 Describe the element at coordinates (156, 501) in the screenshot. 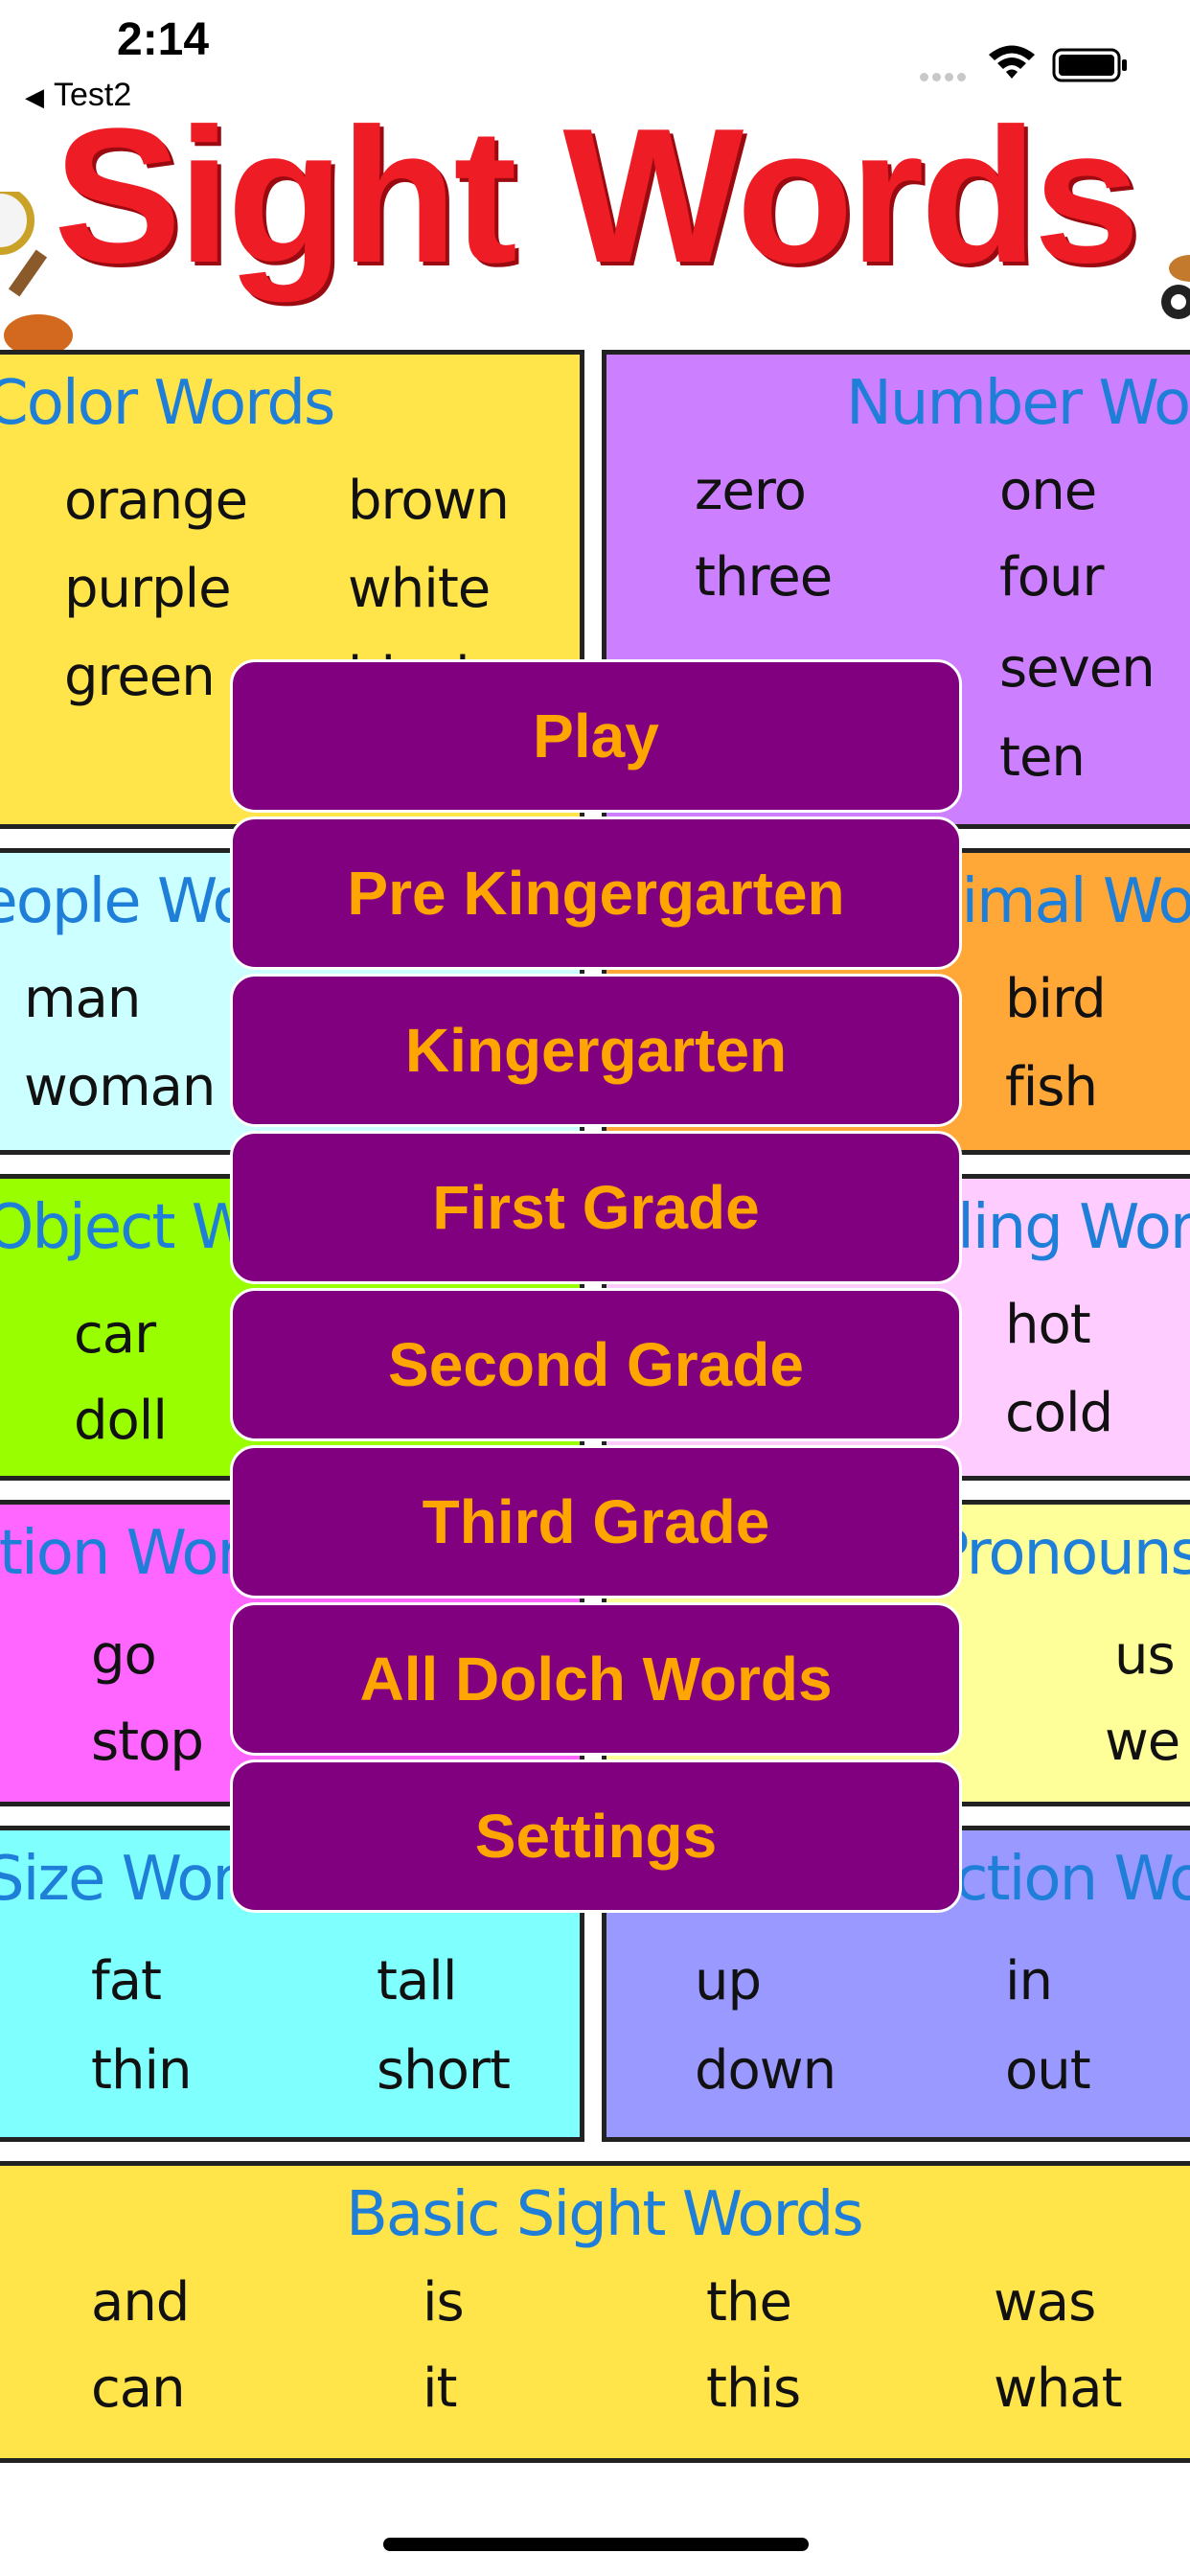

I see `word: orange` at that location.